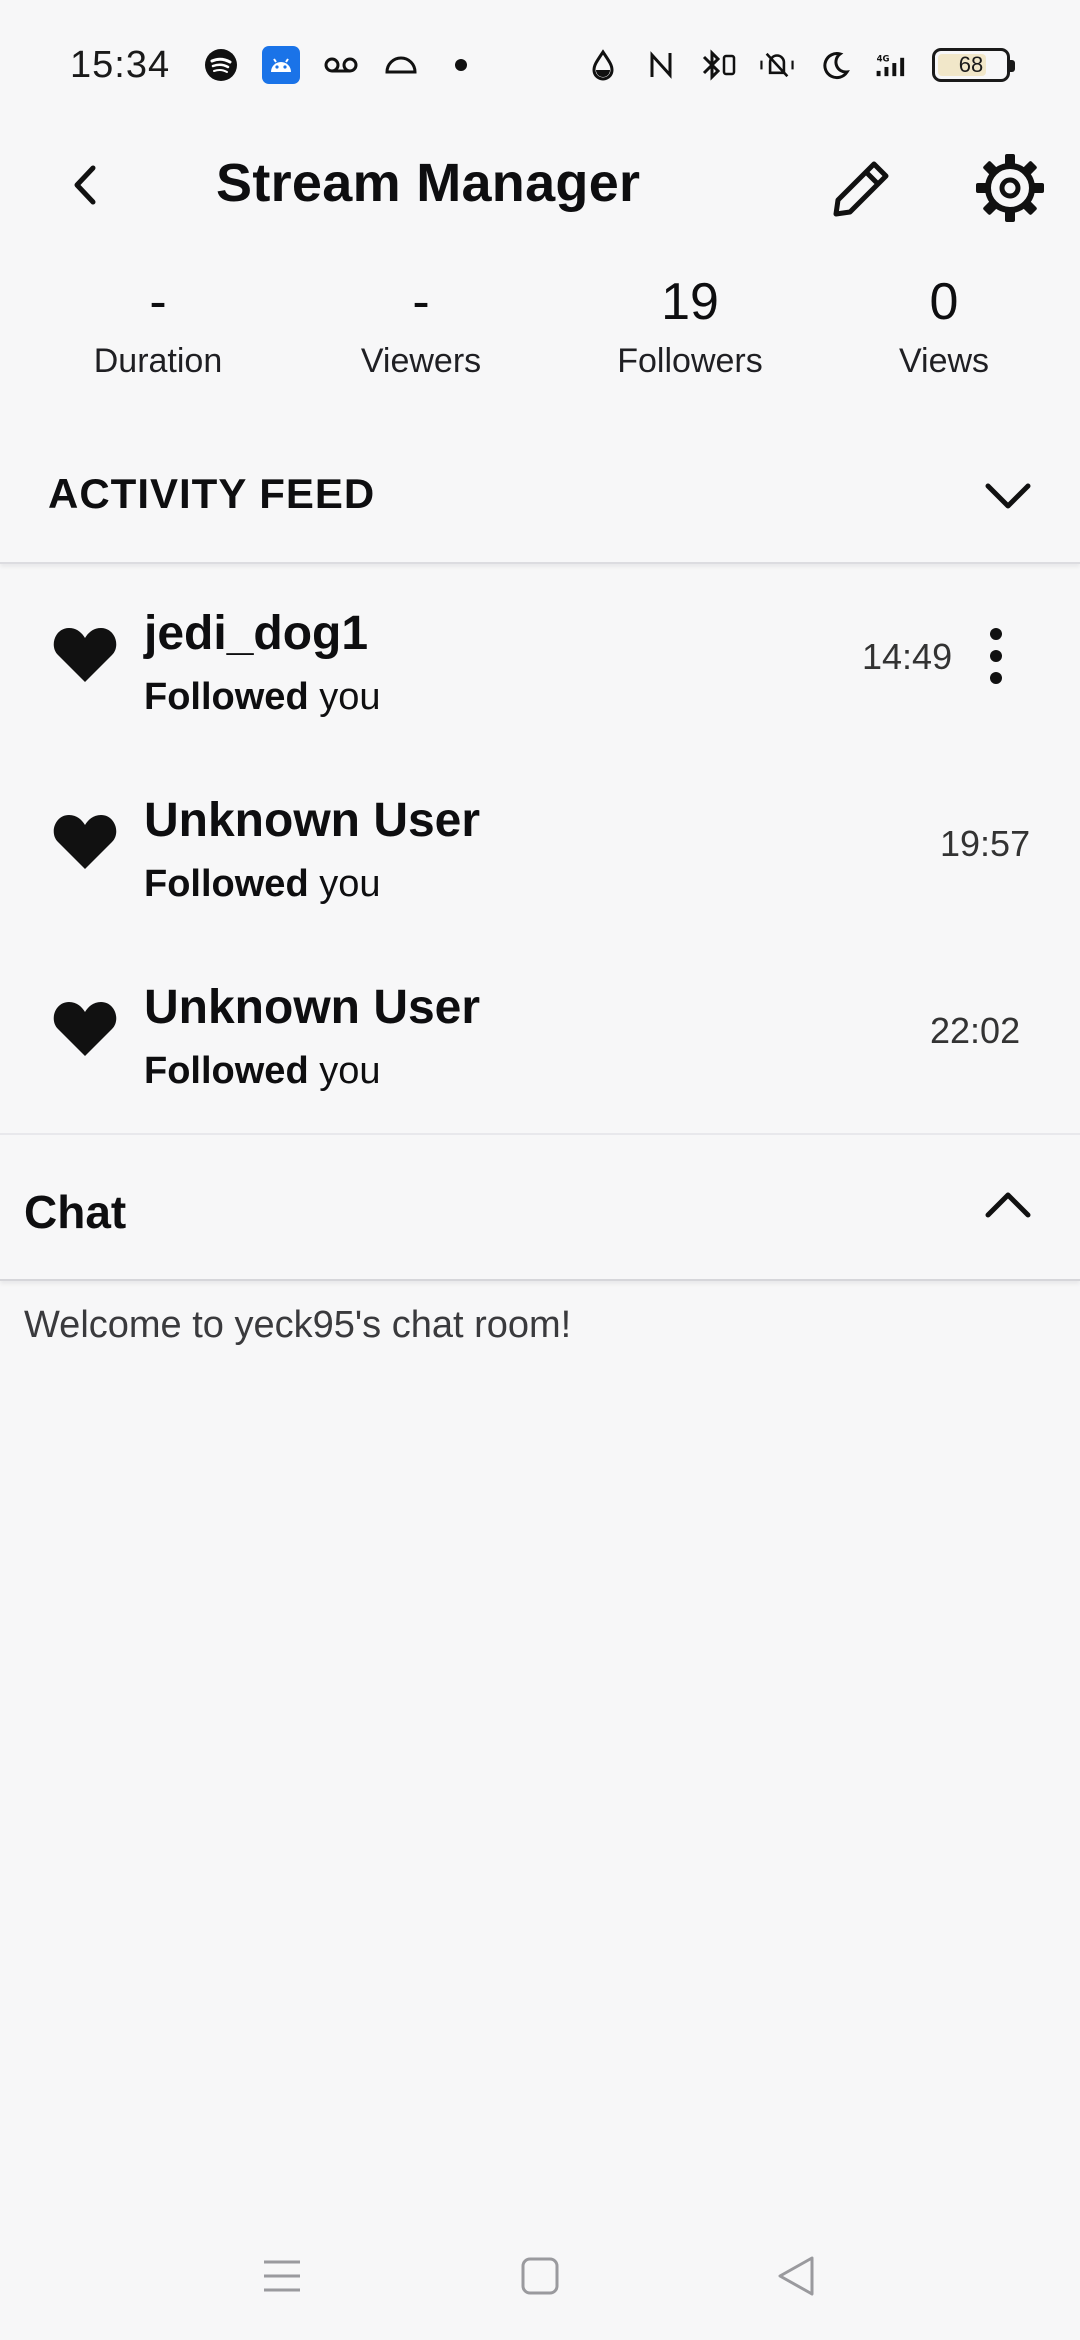 This screenshot has width=1080, height=2340. I want to click on activity-feed-toggle, so click(1008, 496).